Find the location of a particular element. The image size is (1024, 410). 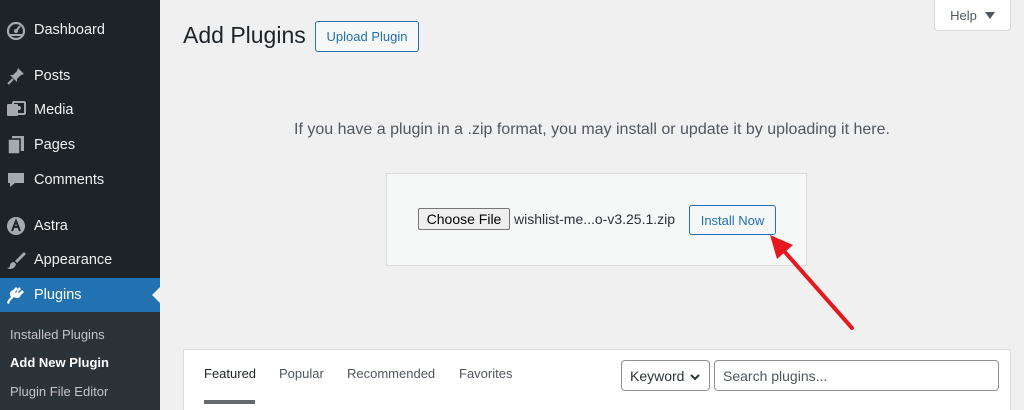

menu-dashboard: Dashboard is located at coordinates (80, 30).